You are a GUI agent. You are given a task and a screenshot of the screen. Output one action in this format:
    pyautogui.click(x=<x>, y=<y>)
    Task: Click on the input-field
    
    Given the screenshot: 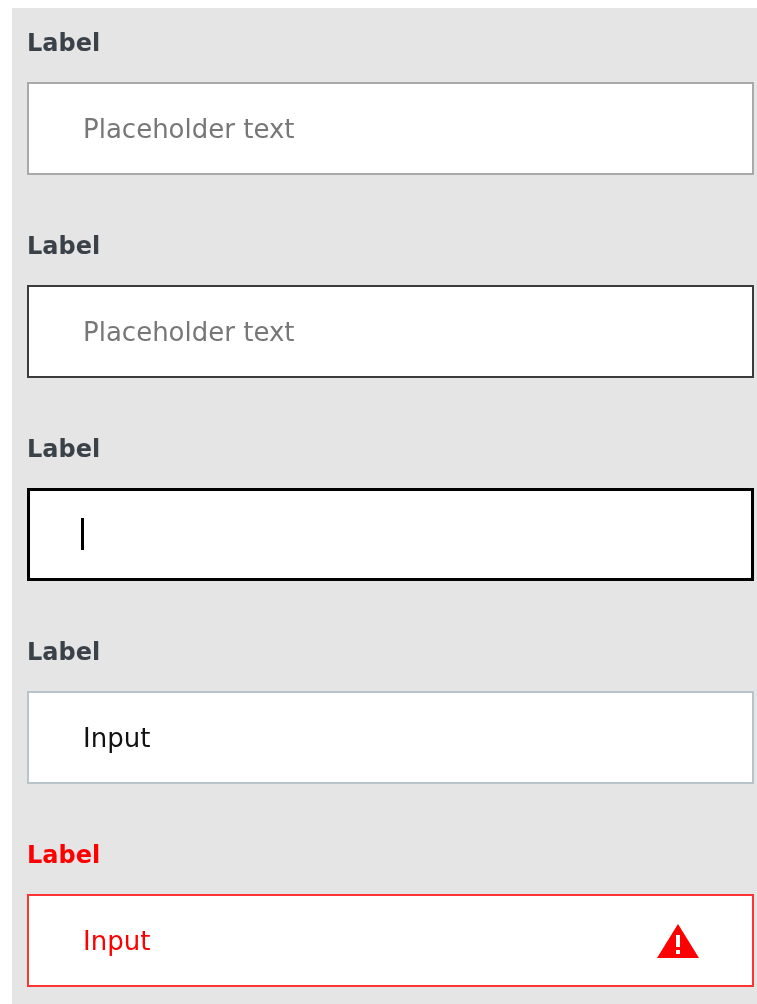 What is the action you would take?
    pyautogui.click(x=390, y=534)
    